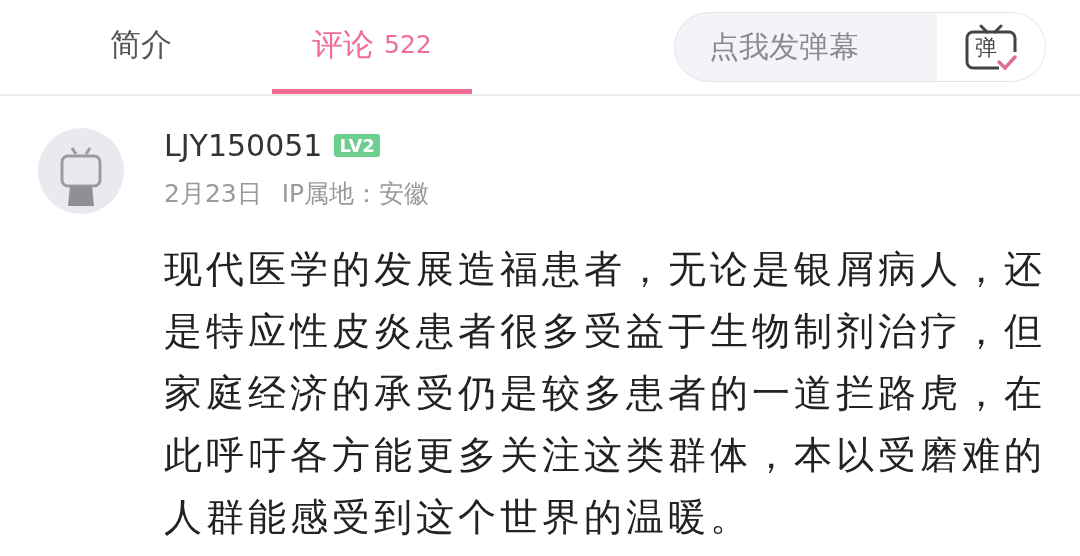 This screenshot has height=556, width=1080. I want to click on tv-icon, so click(991, 47).